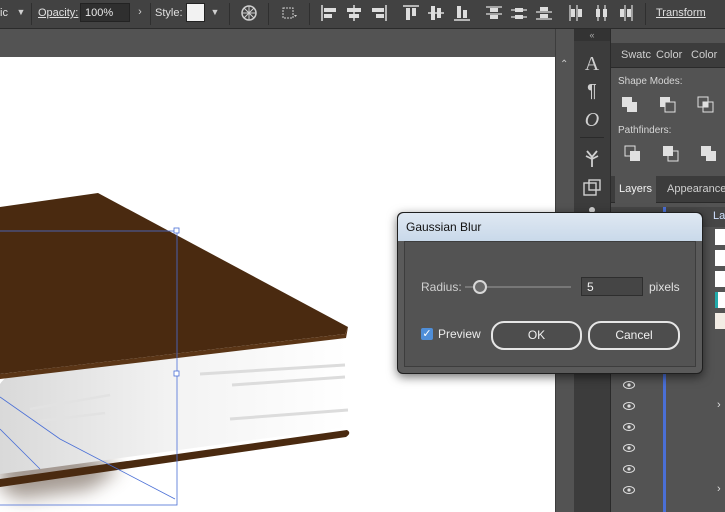 The width and height of the screenshot is (725, 512). Describe the element at coordinates (195, 12) in the screenshot. I see `graphic-style-swatch` at that location.